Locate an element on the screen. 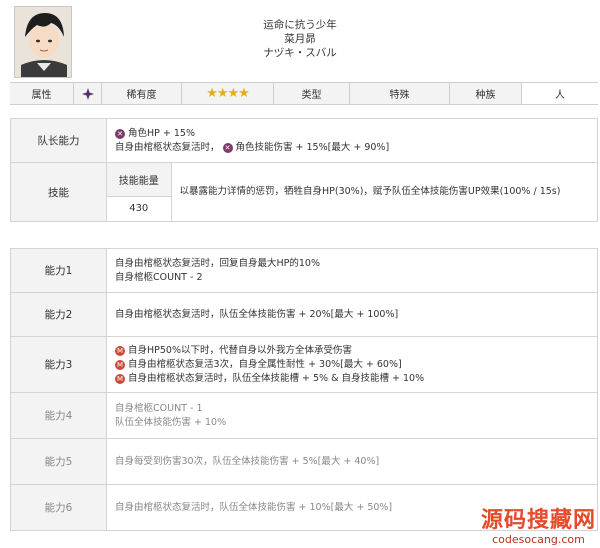 The height and width of the screenshot is (548, 600). attribute-icon is located at coordinates (88, 93).